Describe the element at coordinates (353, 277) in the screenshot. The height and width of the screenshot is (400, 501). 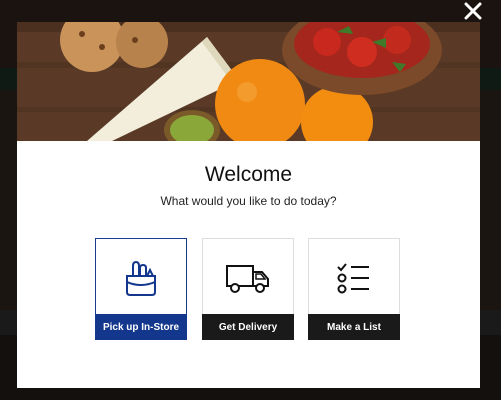
I see `checklist-icon` at that location.